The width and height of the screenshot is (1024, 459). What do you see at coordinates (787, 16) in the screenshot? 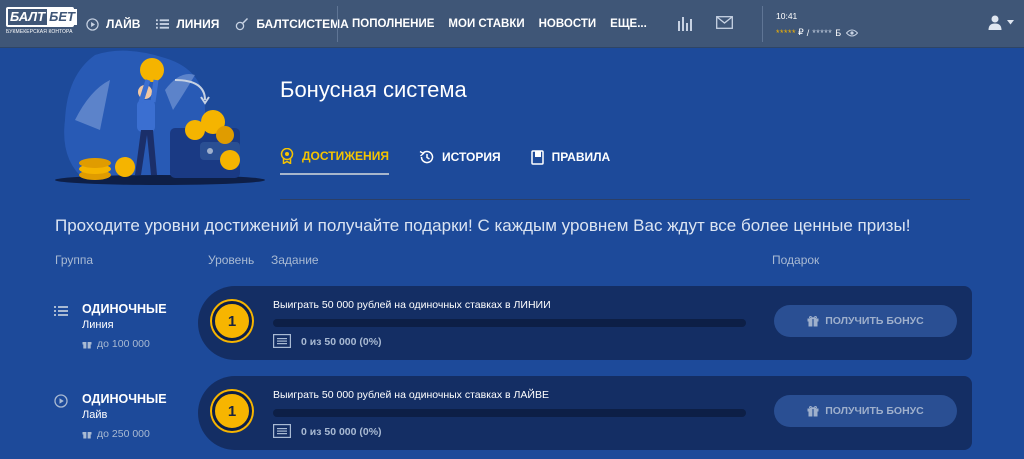
I see `clock-time: 10:41` at bounding box center [787, 16].